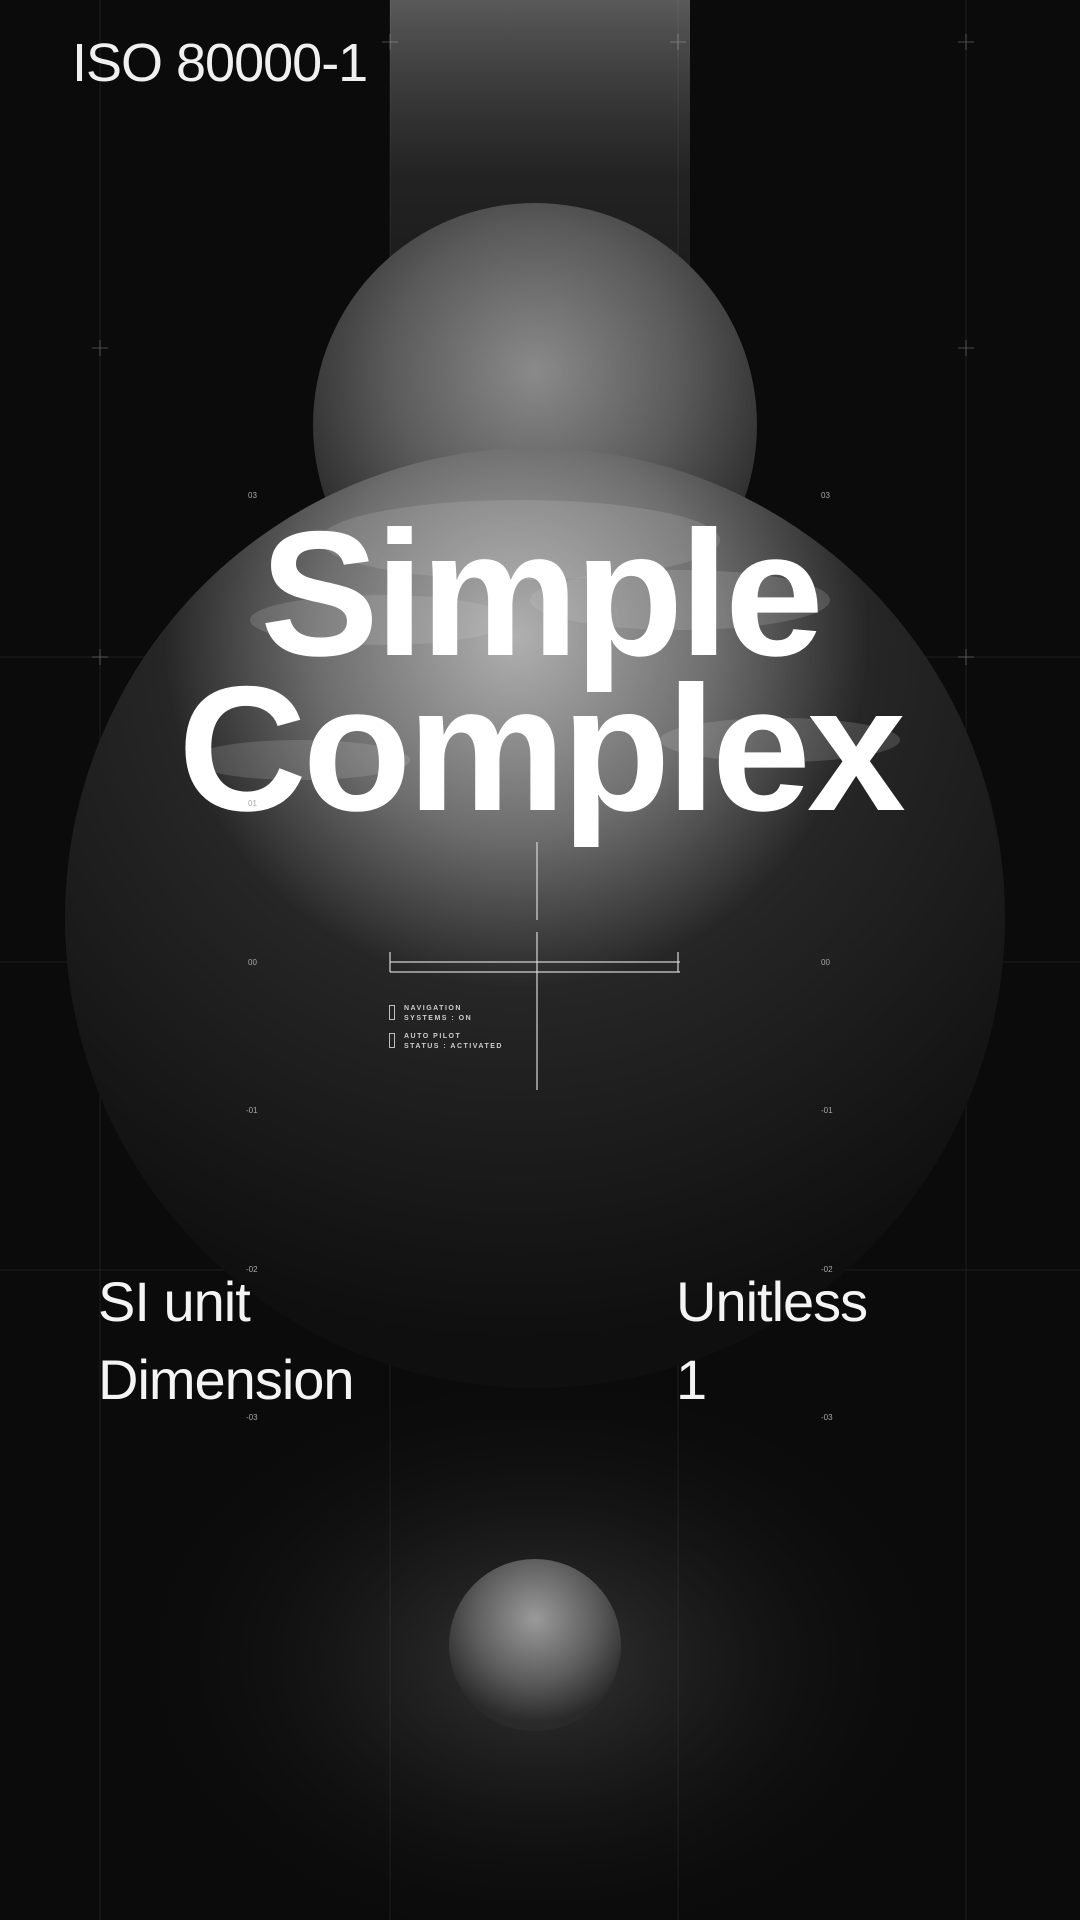  I want to click on autopilot-status: AUTO PILOT STATUS : ACTIVATED, so click(453, 1041).